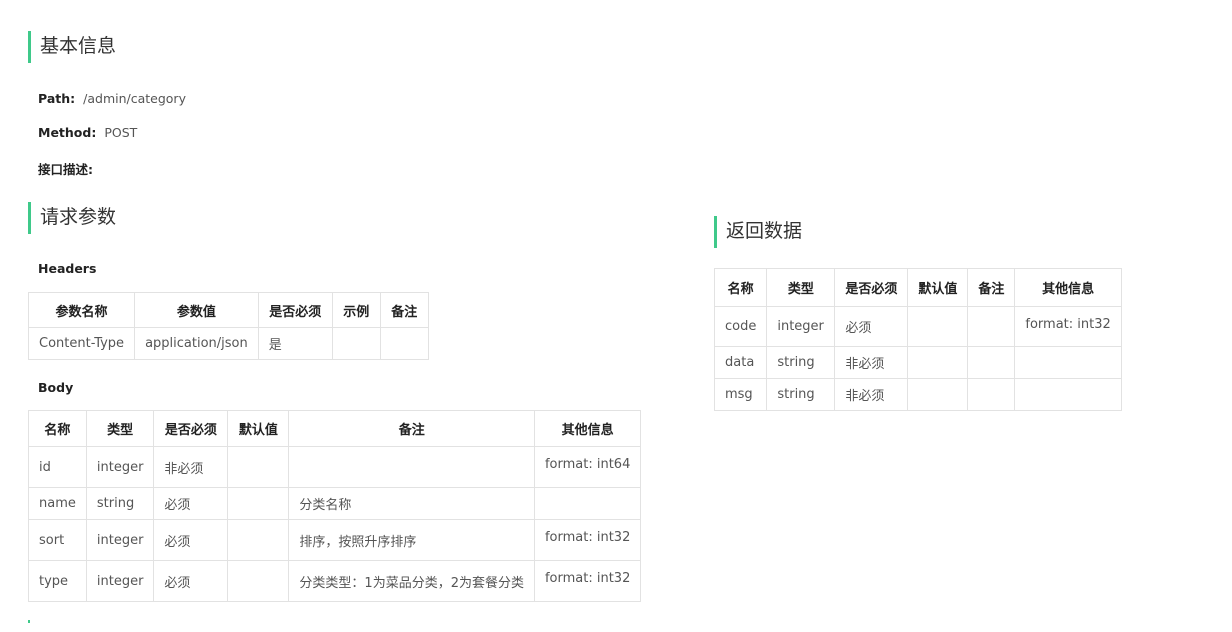  What do you see at coordinates (57, 98) in the screenshot?
I see `path-label: Path:` at bounding box center [57, 98].